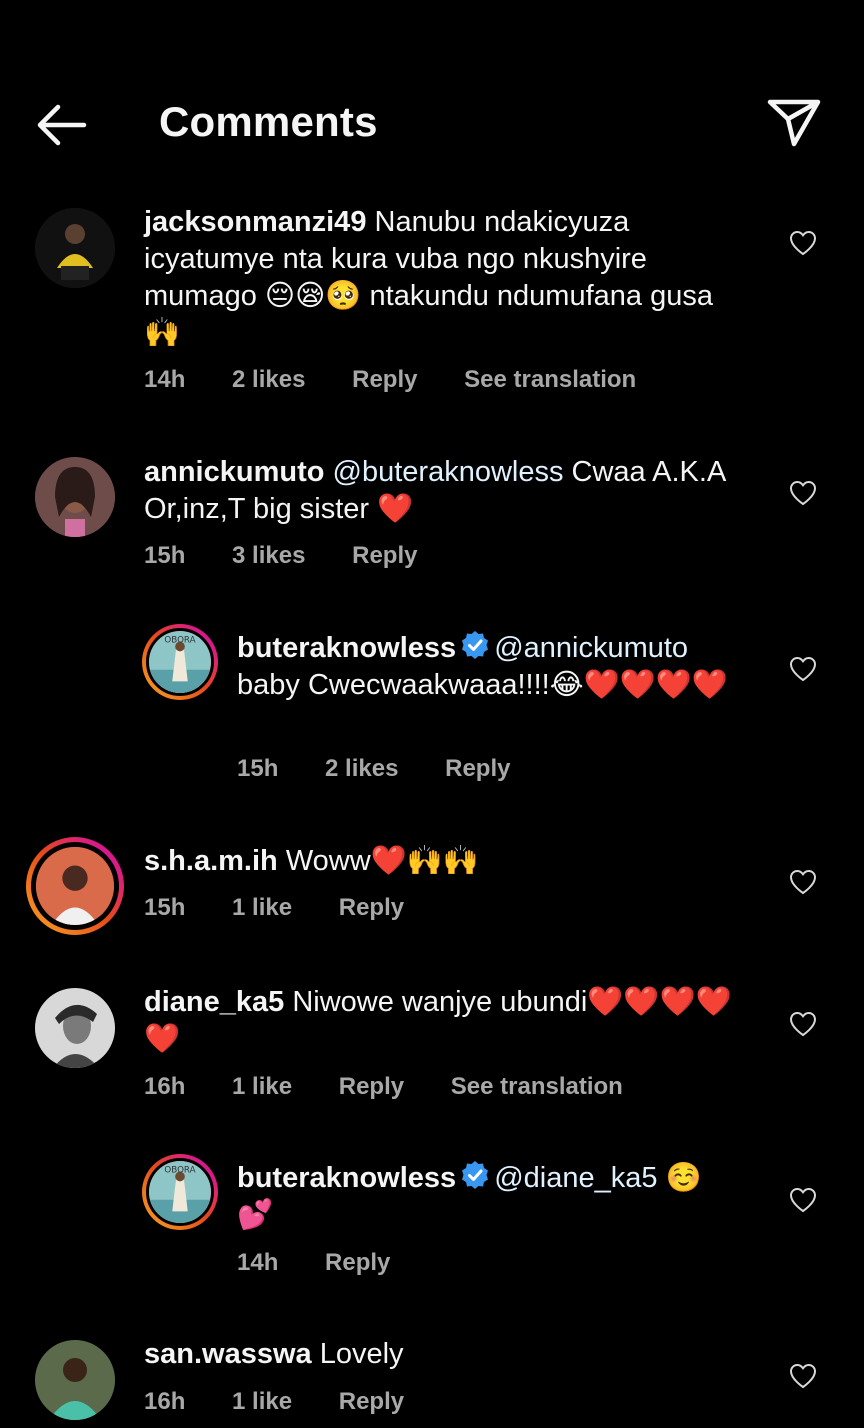  What do you see at coordinates (228, 1354) in the screenshot?
I see `comment-username: san.wasswa` at bounding box center [228, 1354].